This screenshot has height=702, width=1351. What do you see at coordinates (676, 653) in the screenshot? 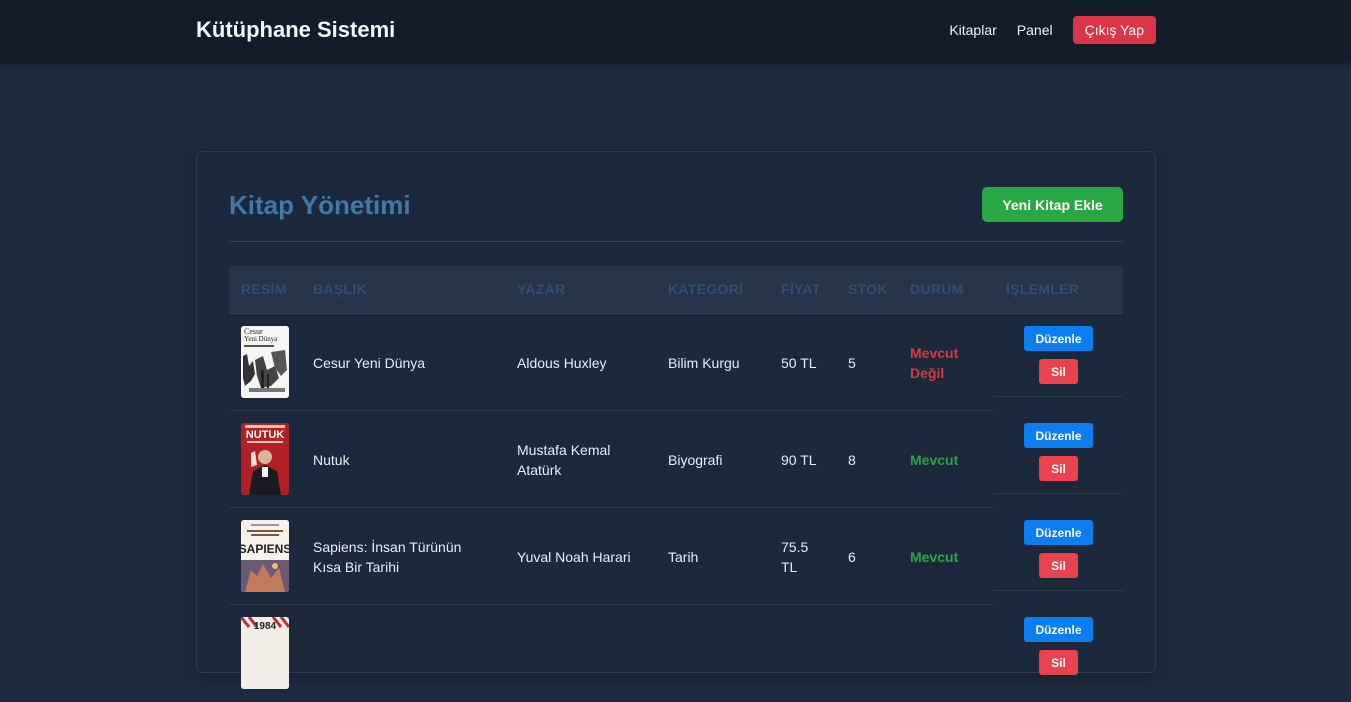
I see `table-row: 1984 Düzenle Sil` at bounding box center [676, 653].